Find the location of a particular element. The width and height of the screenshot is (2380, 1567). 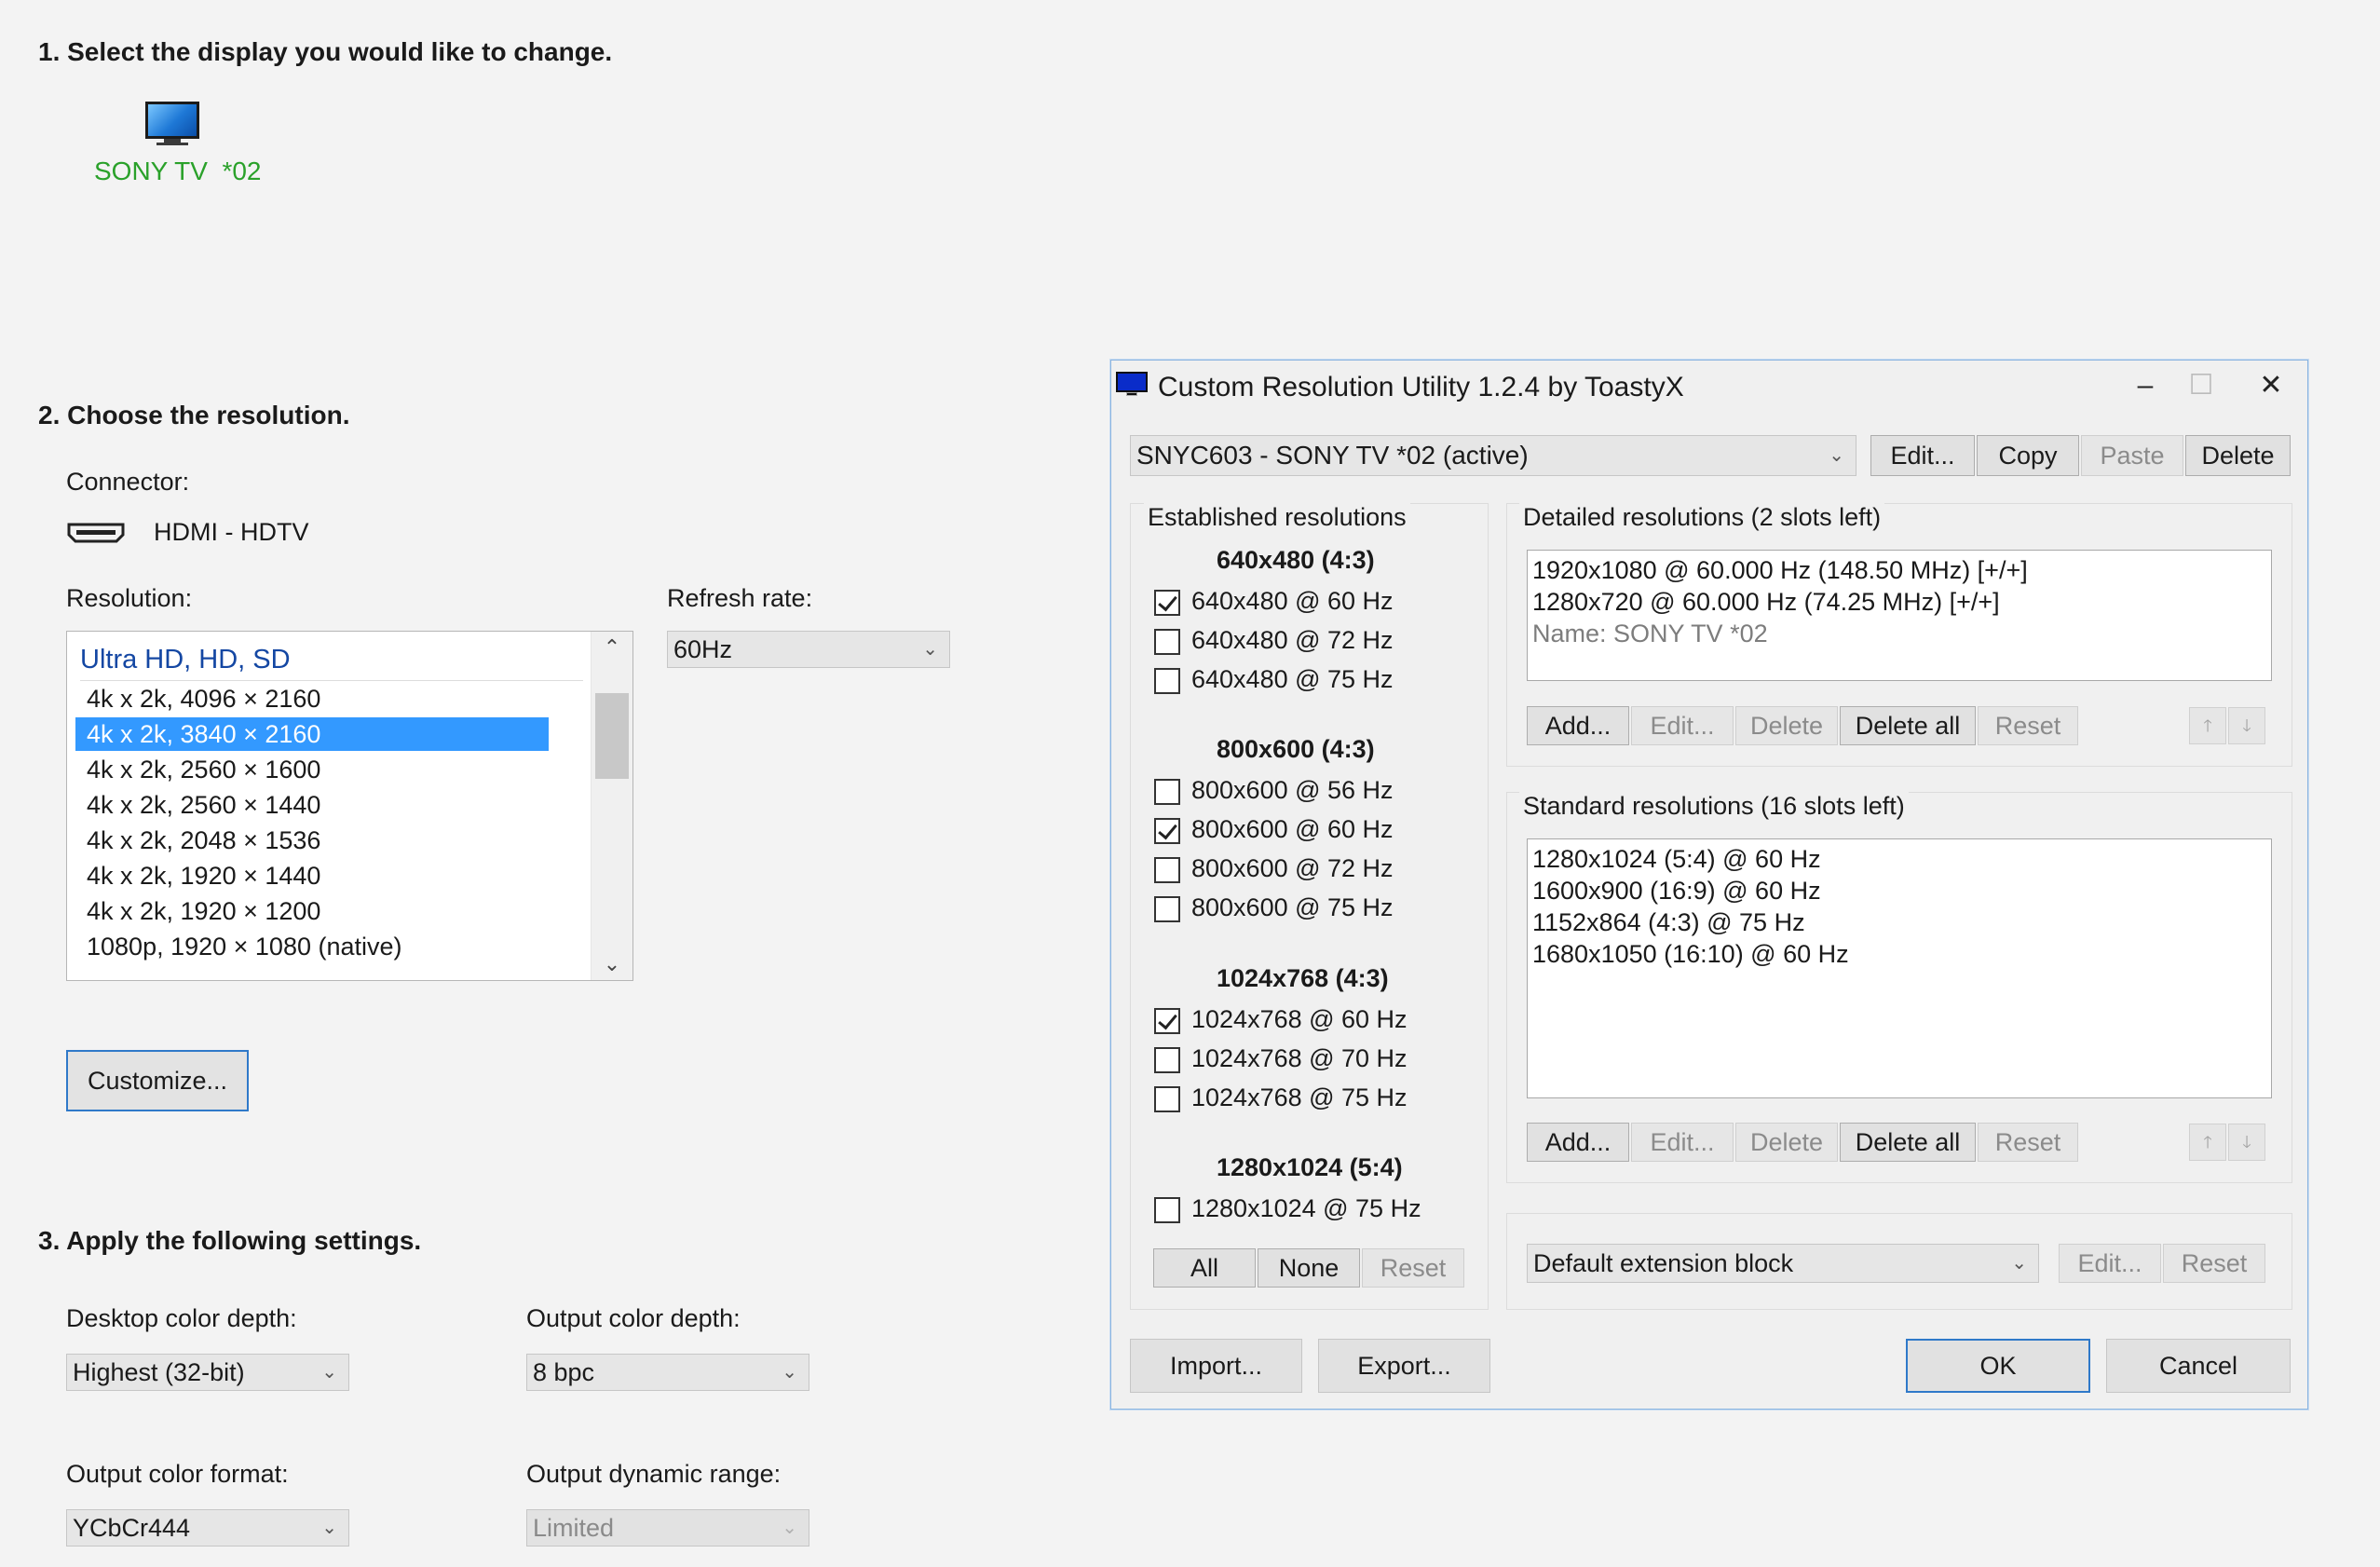

resolution-item: 4k x 2k, 1920 × 1200 is located at coordinates (312, 911).